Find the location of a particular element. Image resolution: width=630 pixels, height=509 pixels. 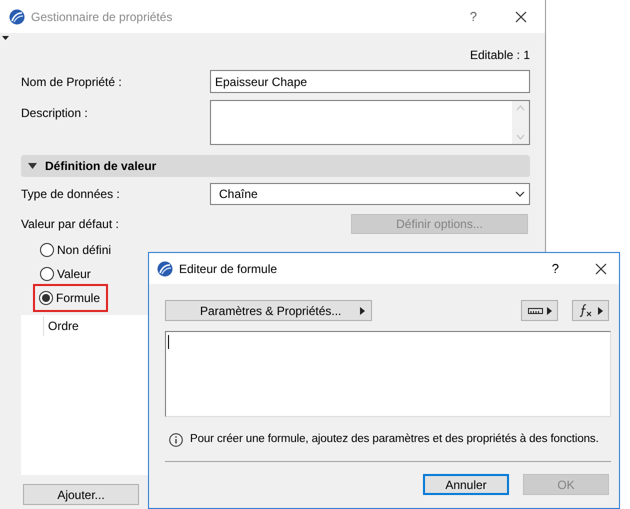

section-header: Définition de valeur is located at coordinates (275, 166).